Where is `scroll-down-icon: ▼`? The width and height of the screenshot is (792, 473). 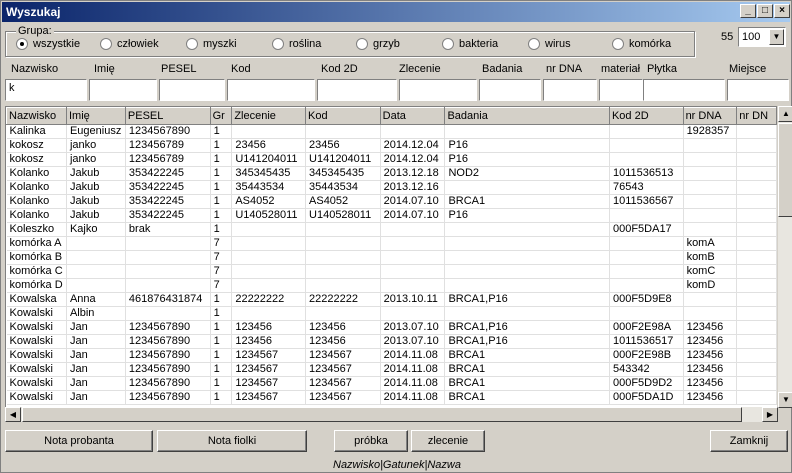 scroll-down-icon: ▼ is located at coordinates (785, 400).